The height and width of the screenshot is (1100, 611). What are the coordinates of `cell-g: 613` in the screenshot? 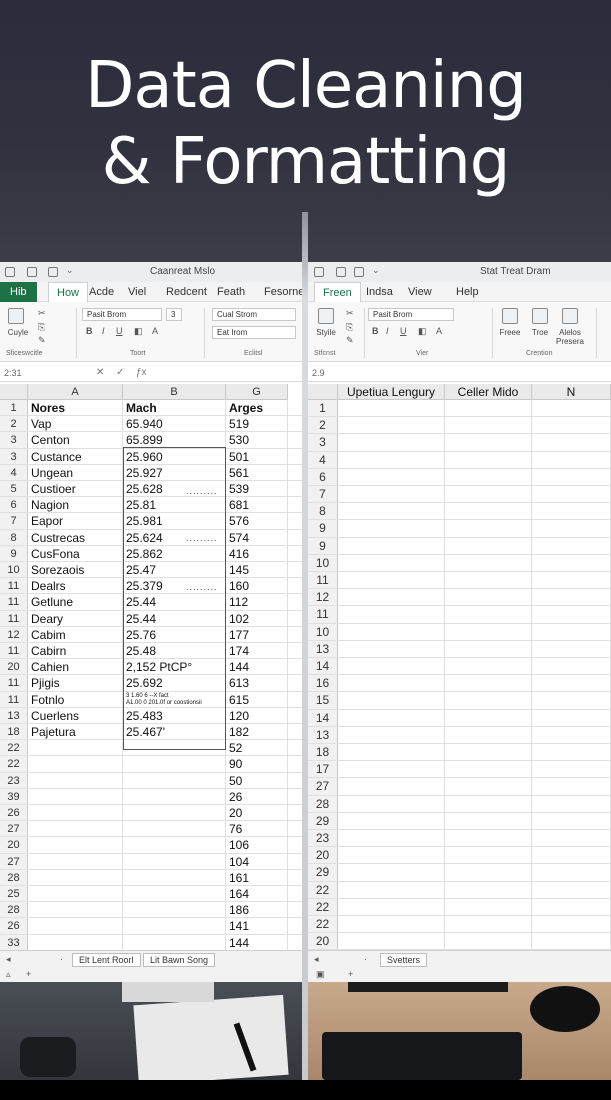 It's located at (257, 683).